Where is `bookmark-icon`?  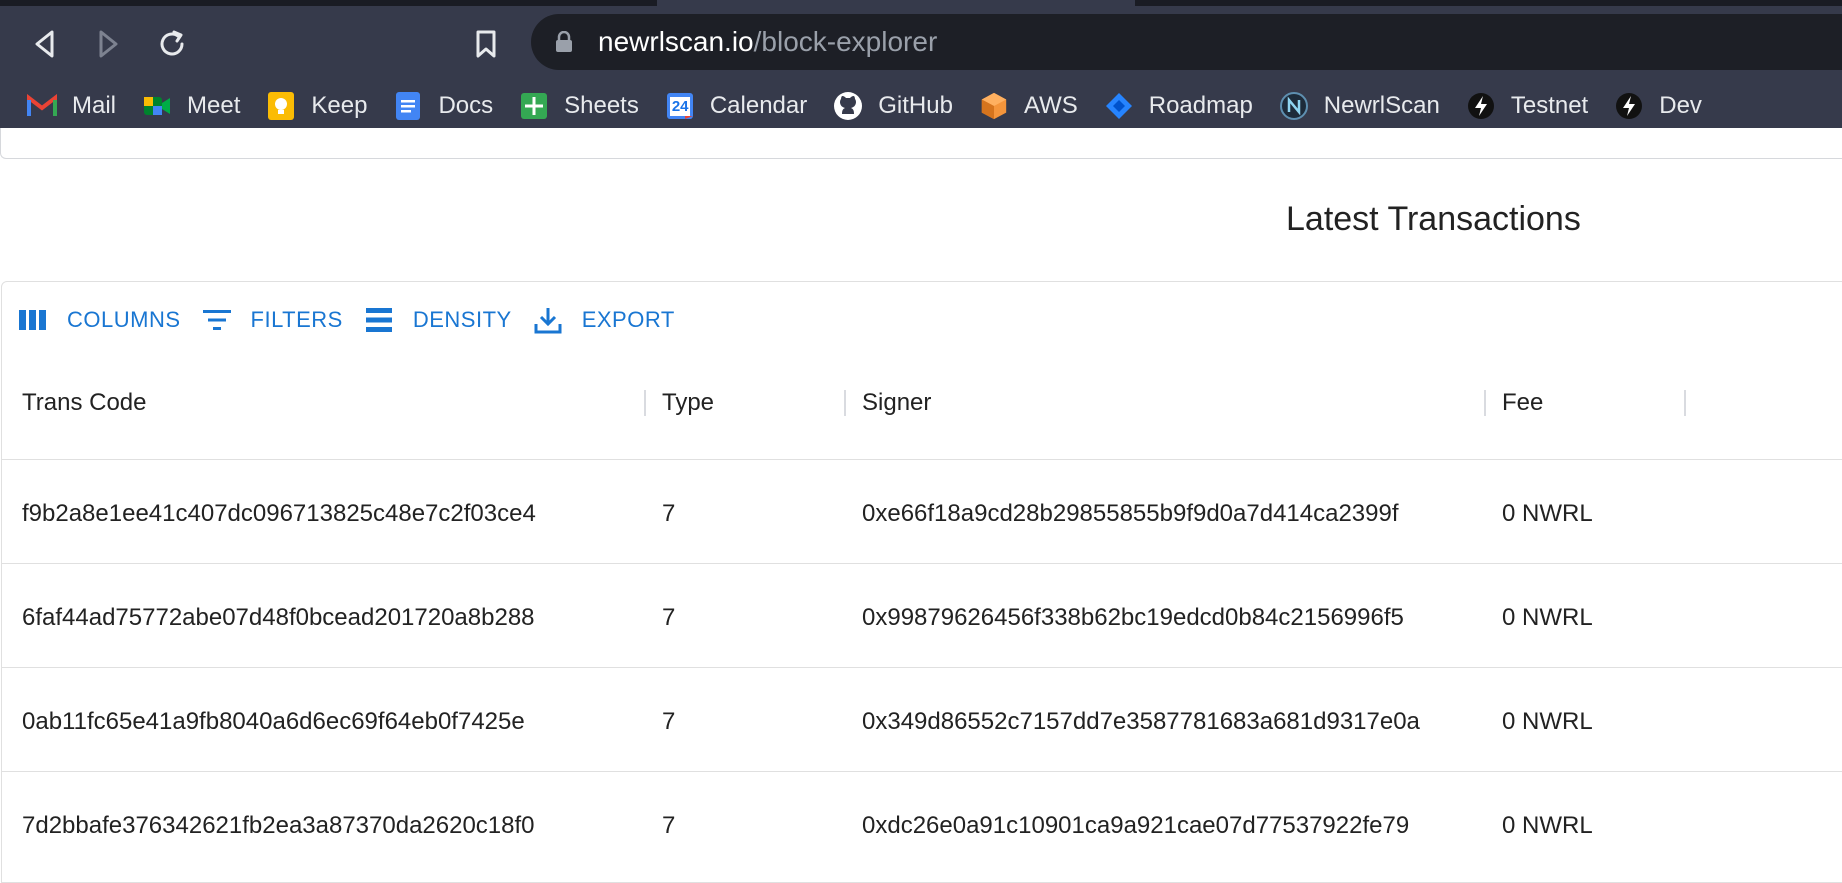
bookmark-icon is located at coordinates (486, 44).